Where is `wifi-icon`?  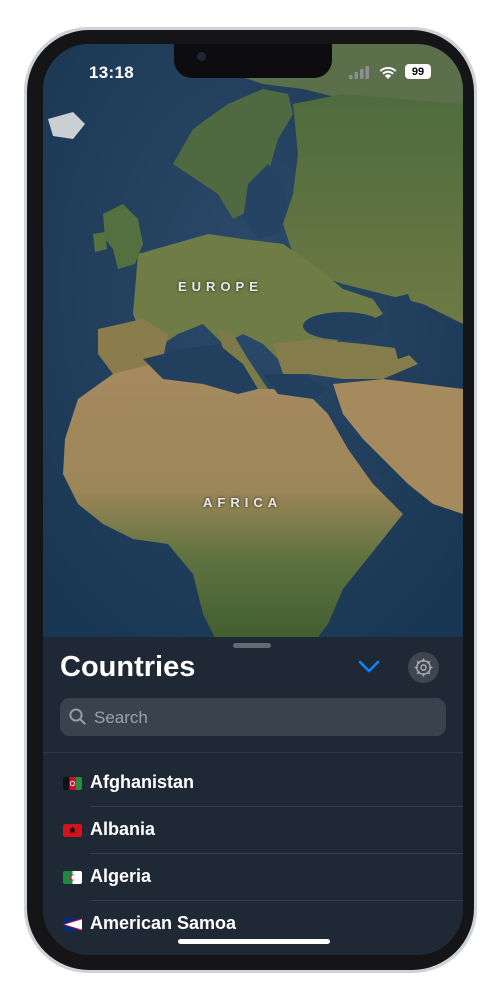 wifi-icon is located at coordinates (388, 72).